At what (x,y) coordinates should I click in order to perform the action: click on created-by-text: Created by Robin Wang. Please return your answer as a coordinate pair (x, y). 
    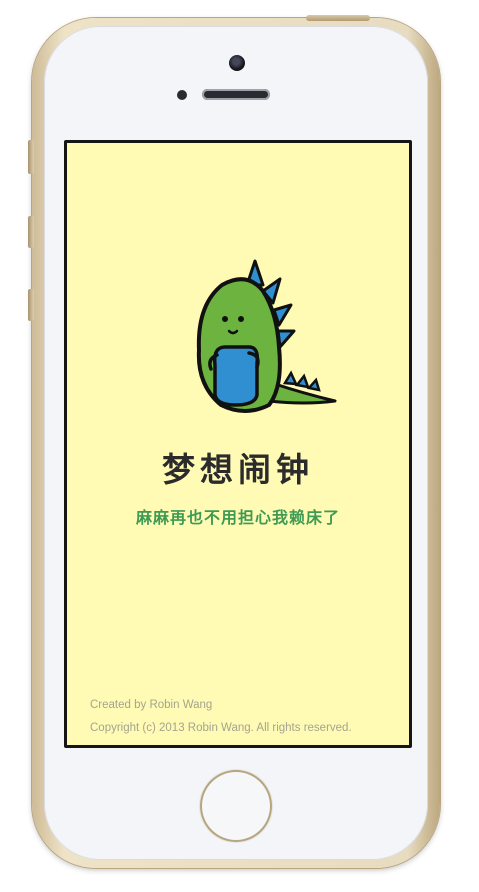
    Looking at the image, I should click on (151, 705).